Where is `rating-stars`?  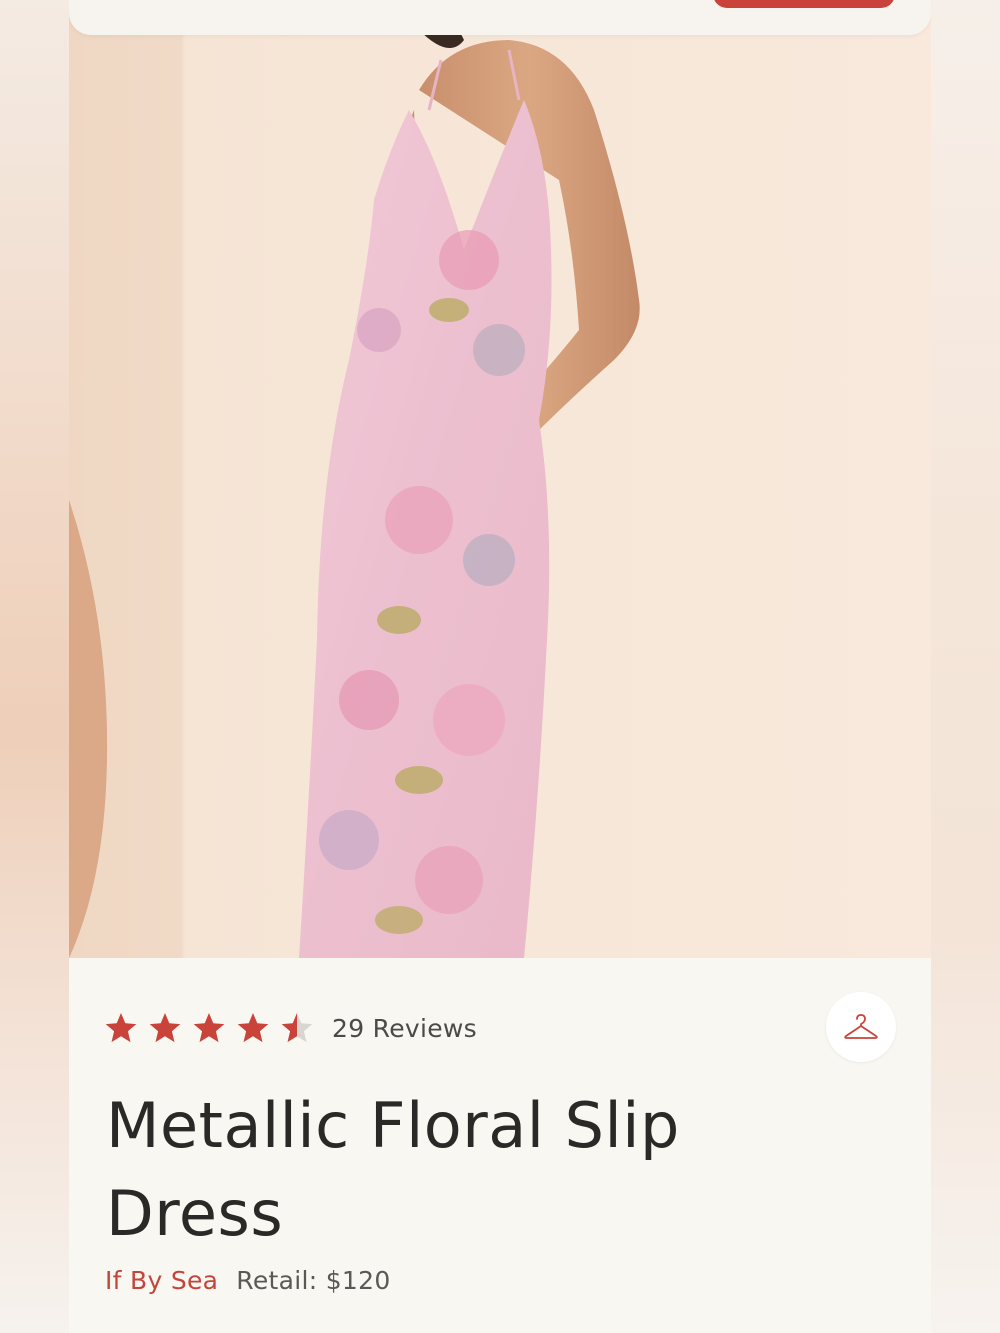
rating-stars is located at coordinates (214, 1028).